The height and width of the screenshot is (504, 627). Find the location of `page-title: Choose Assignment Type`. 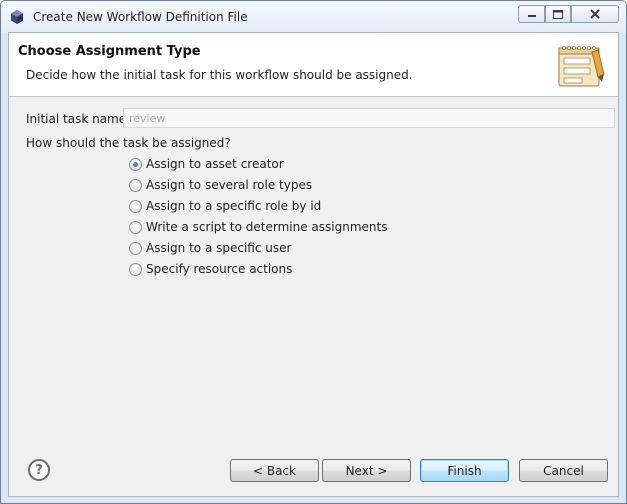

page-title: Choose Assignment Type is located at coordinates (109, 51).